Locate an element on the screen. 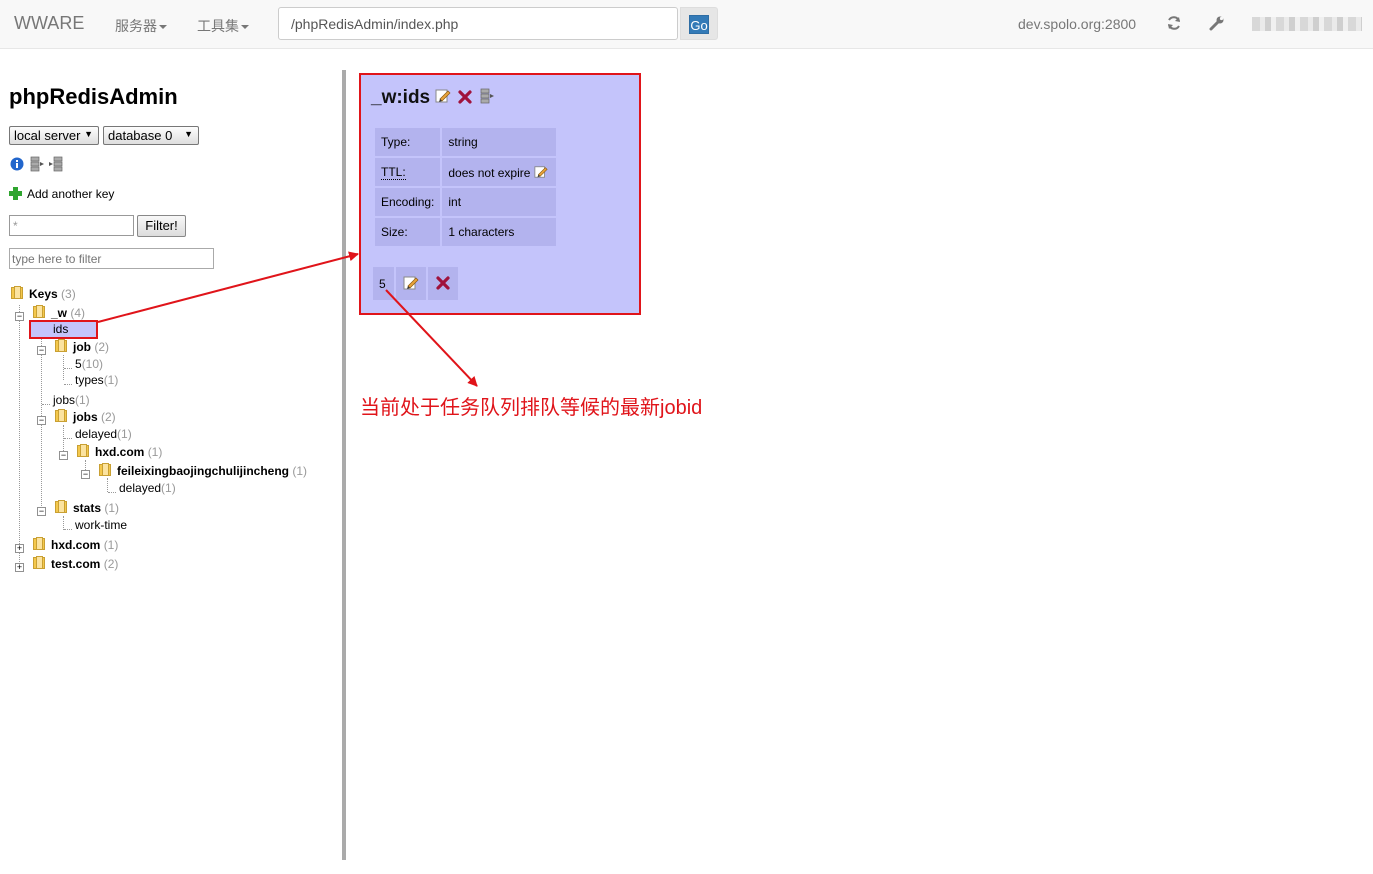 The width and height of the screenshot is (1373, 874). resize-divider is located at coordinates (344, 465).